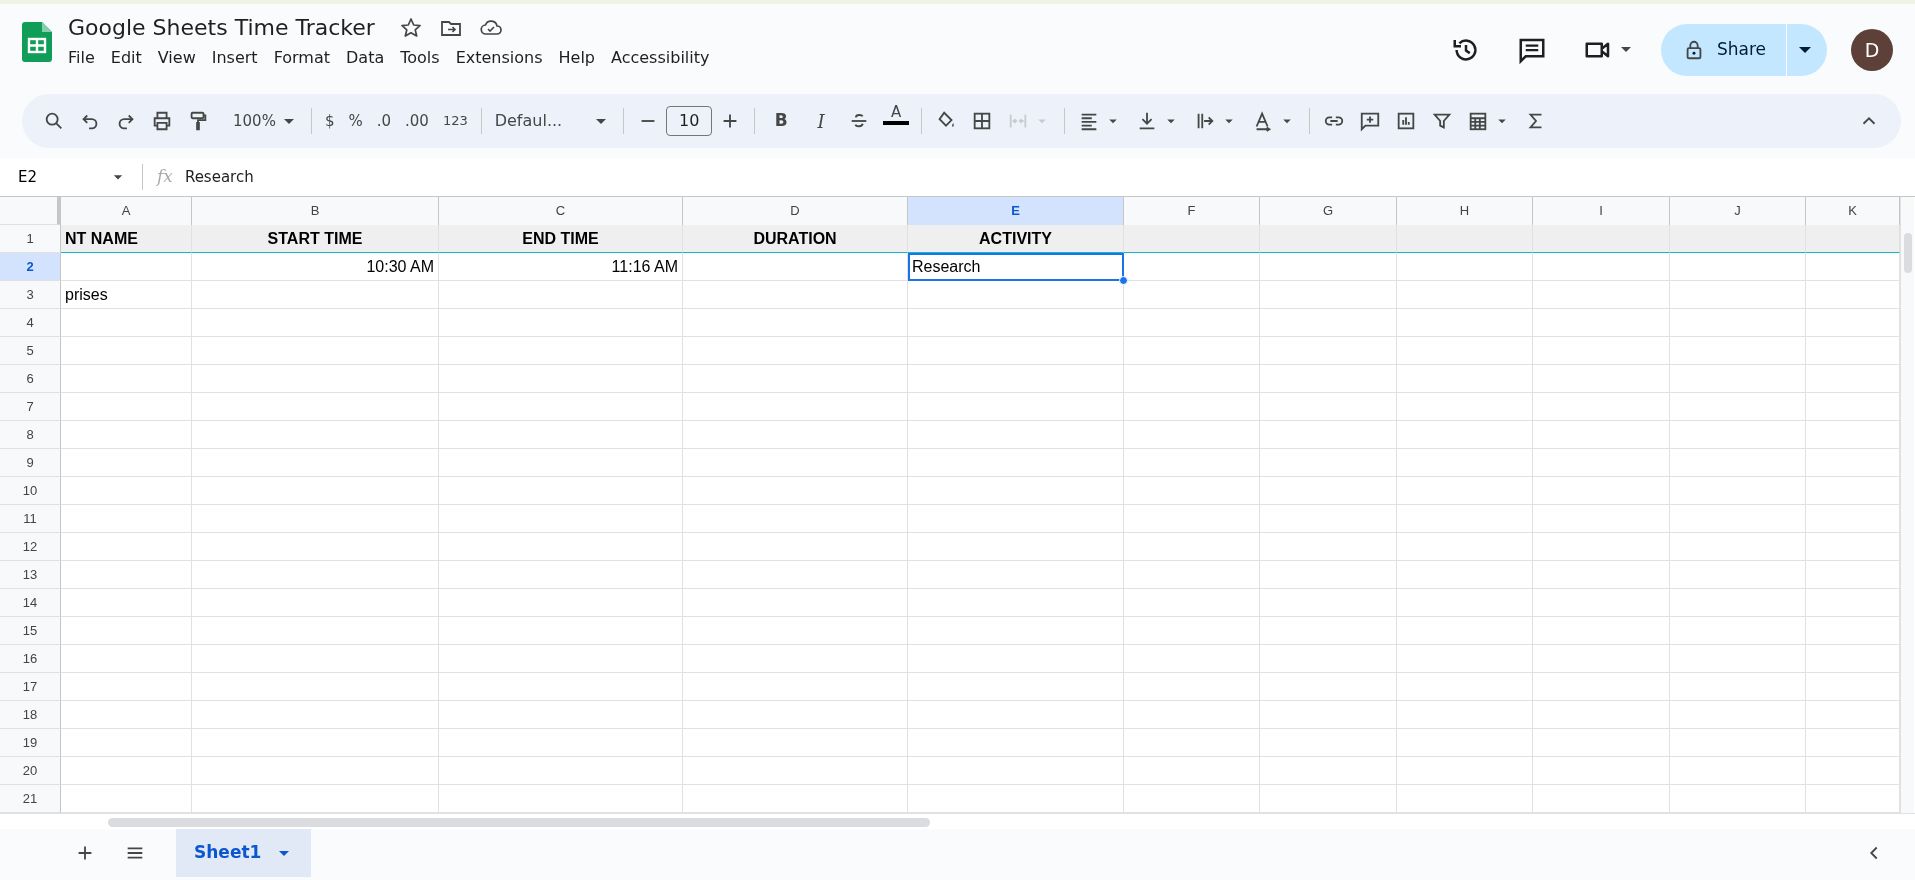  Describe the element at coordinates (1465, 211) in the screenshot. I see `column-header: H` at that location.